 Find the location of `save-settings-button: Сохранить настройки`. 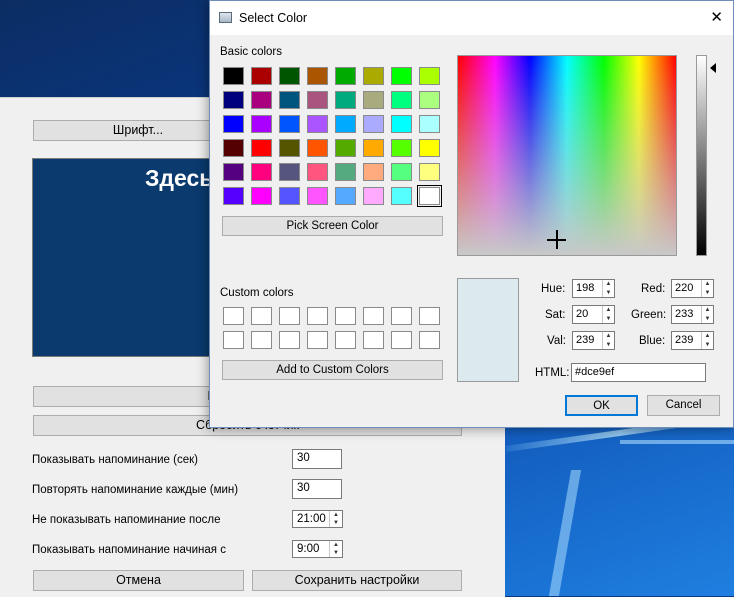

save-settings-button: Сохранить настройки is located at coordinates (357, 580).